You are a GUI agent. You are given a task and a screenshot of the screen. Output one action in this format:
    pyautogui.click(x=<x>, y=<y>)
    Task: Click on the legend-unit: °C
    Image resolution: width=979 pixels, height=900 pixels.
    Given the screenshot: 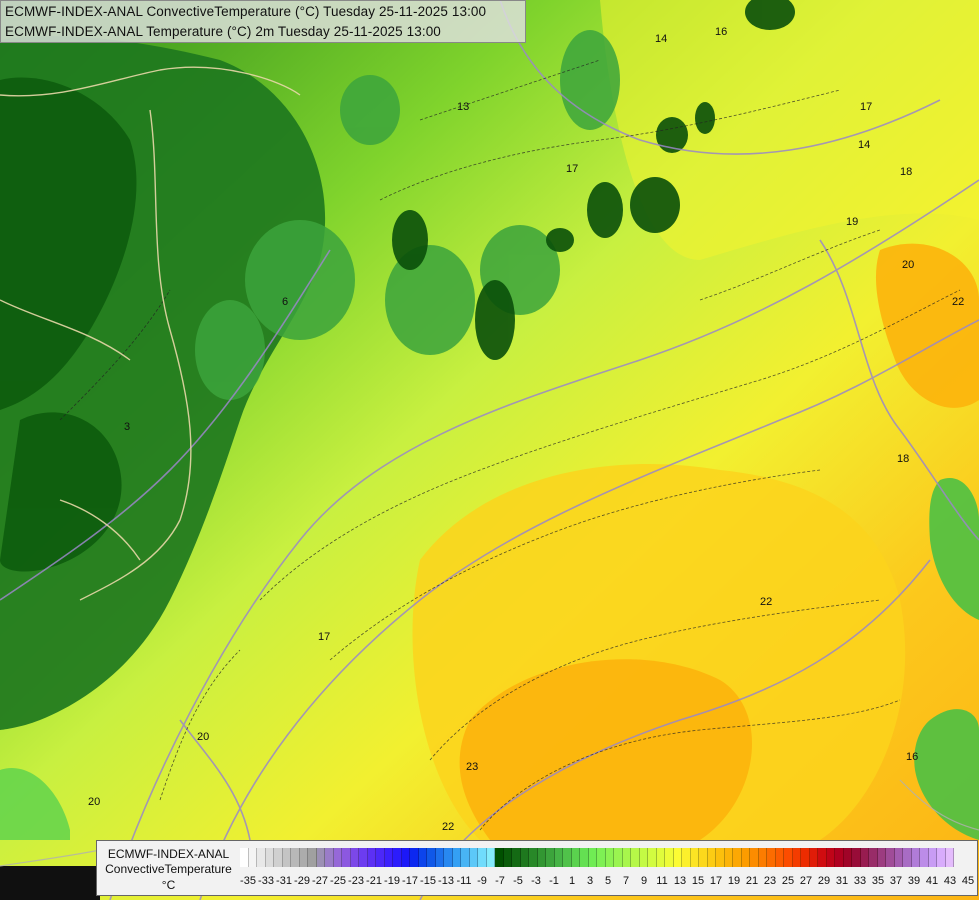 What is the action you would take?
    pyautogui.click(x=168, y=885)
    